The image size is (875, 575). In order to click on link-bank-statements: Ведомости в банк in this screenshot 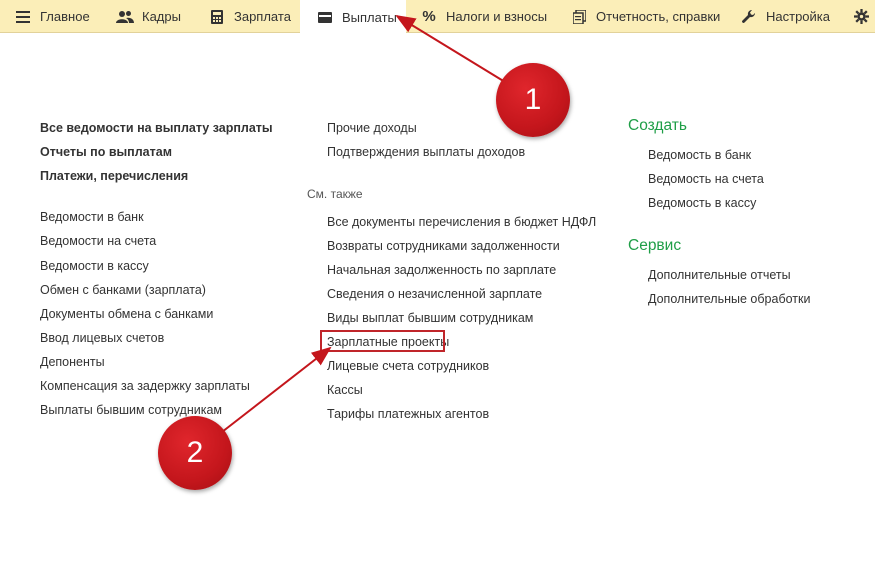, I will do `click(92, 217)`.